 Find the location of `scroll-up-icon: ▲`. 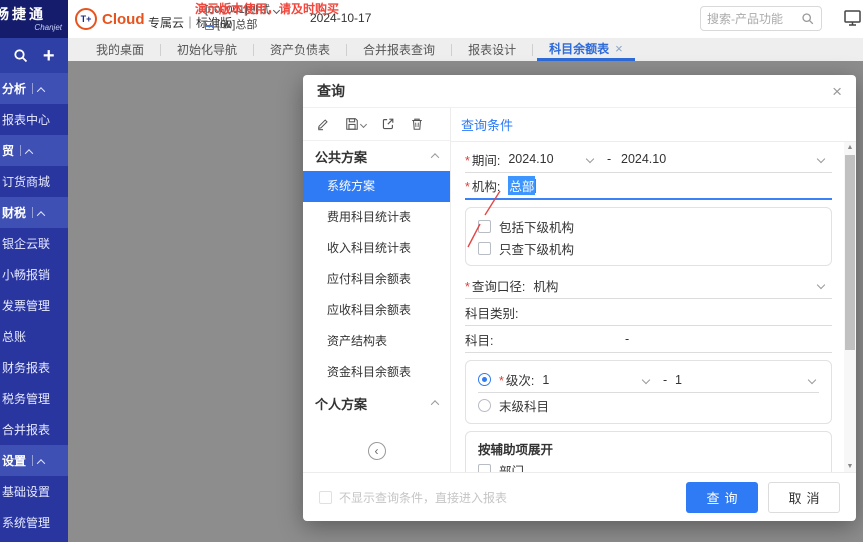

scroll-up-icon: ▲ is located at coordinates (850, 147).